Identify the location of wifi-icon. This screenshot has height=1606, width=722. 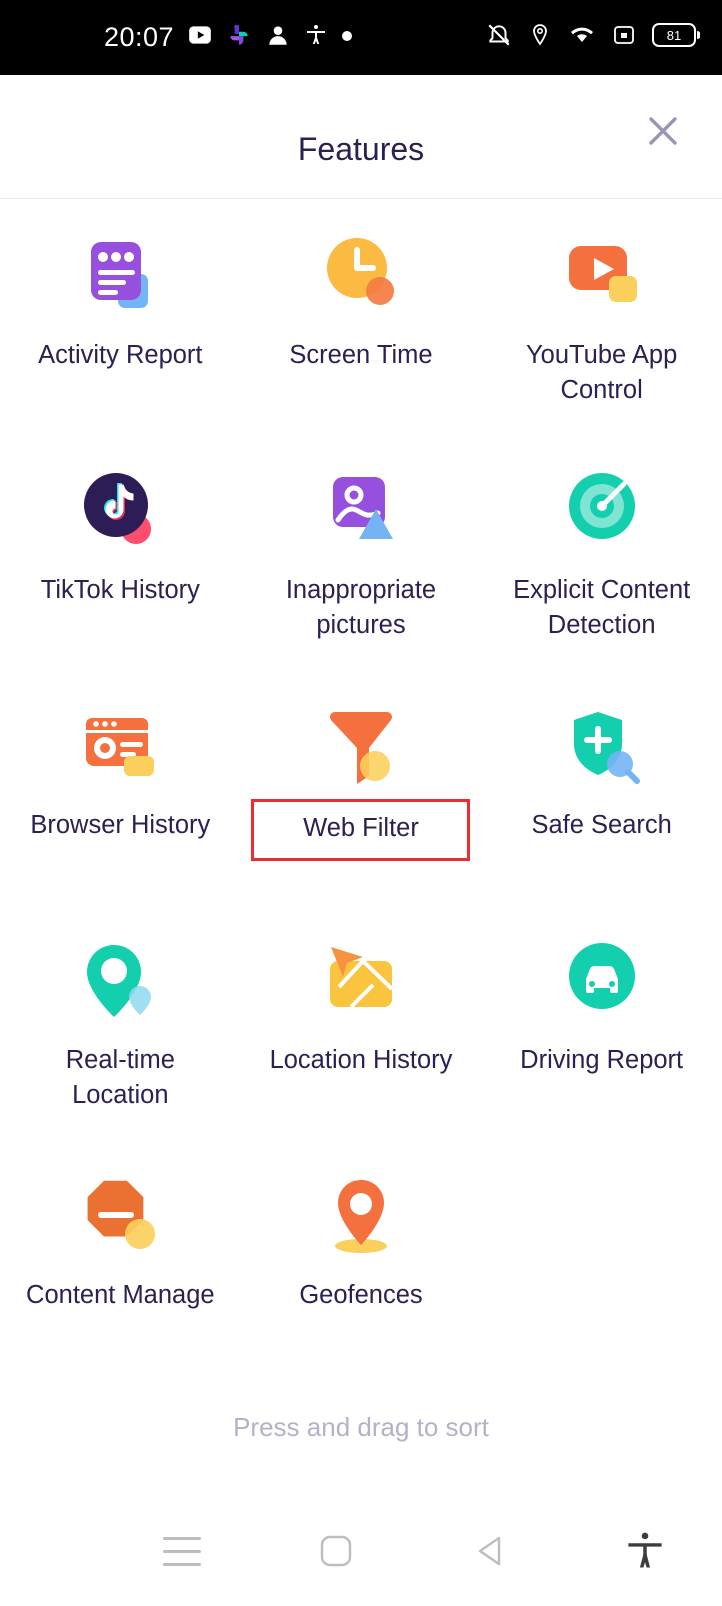
(582, 37).